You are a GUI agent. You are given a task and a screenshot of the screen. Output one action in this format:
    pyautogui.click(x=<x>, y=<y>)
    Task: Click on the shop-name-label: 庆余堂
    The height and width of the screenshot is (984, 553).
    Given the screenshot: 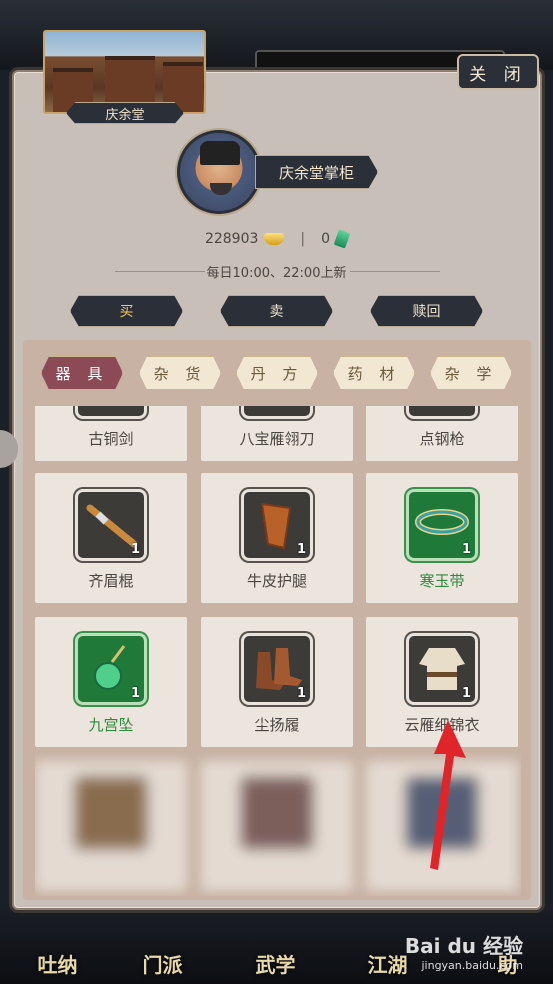 What is the action you would take?
    pyautogui.click(x=125, y=113)
    